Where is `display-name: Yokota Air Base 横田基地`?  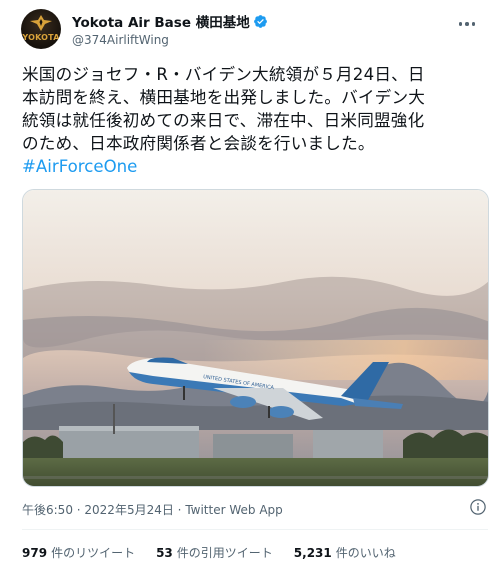 display-name: Yokota Air Base 横田基地 is located at coordinates (161, 21).